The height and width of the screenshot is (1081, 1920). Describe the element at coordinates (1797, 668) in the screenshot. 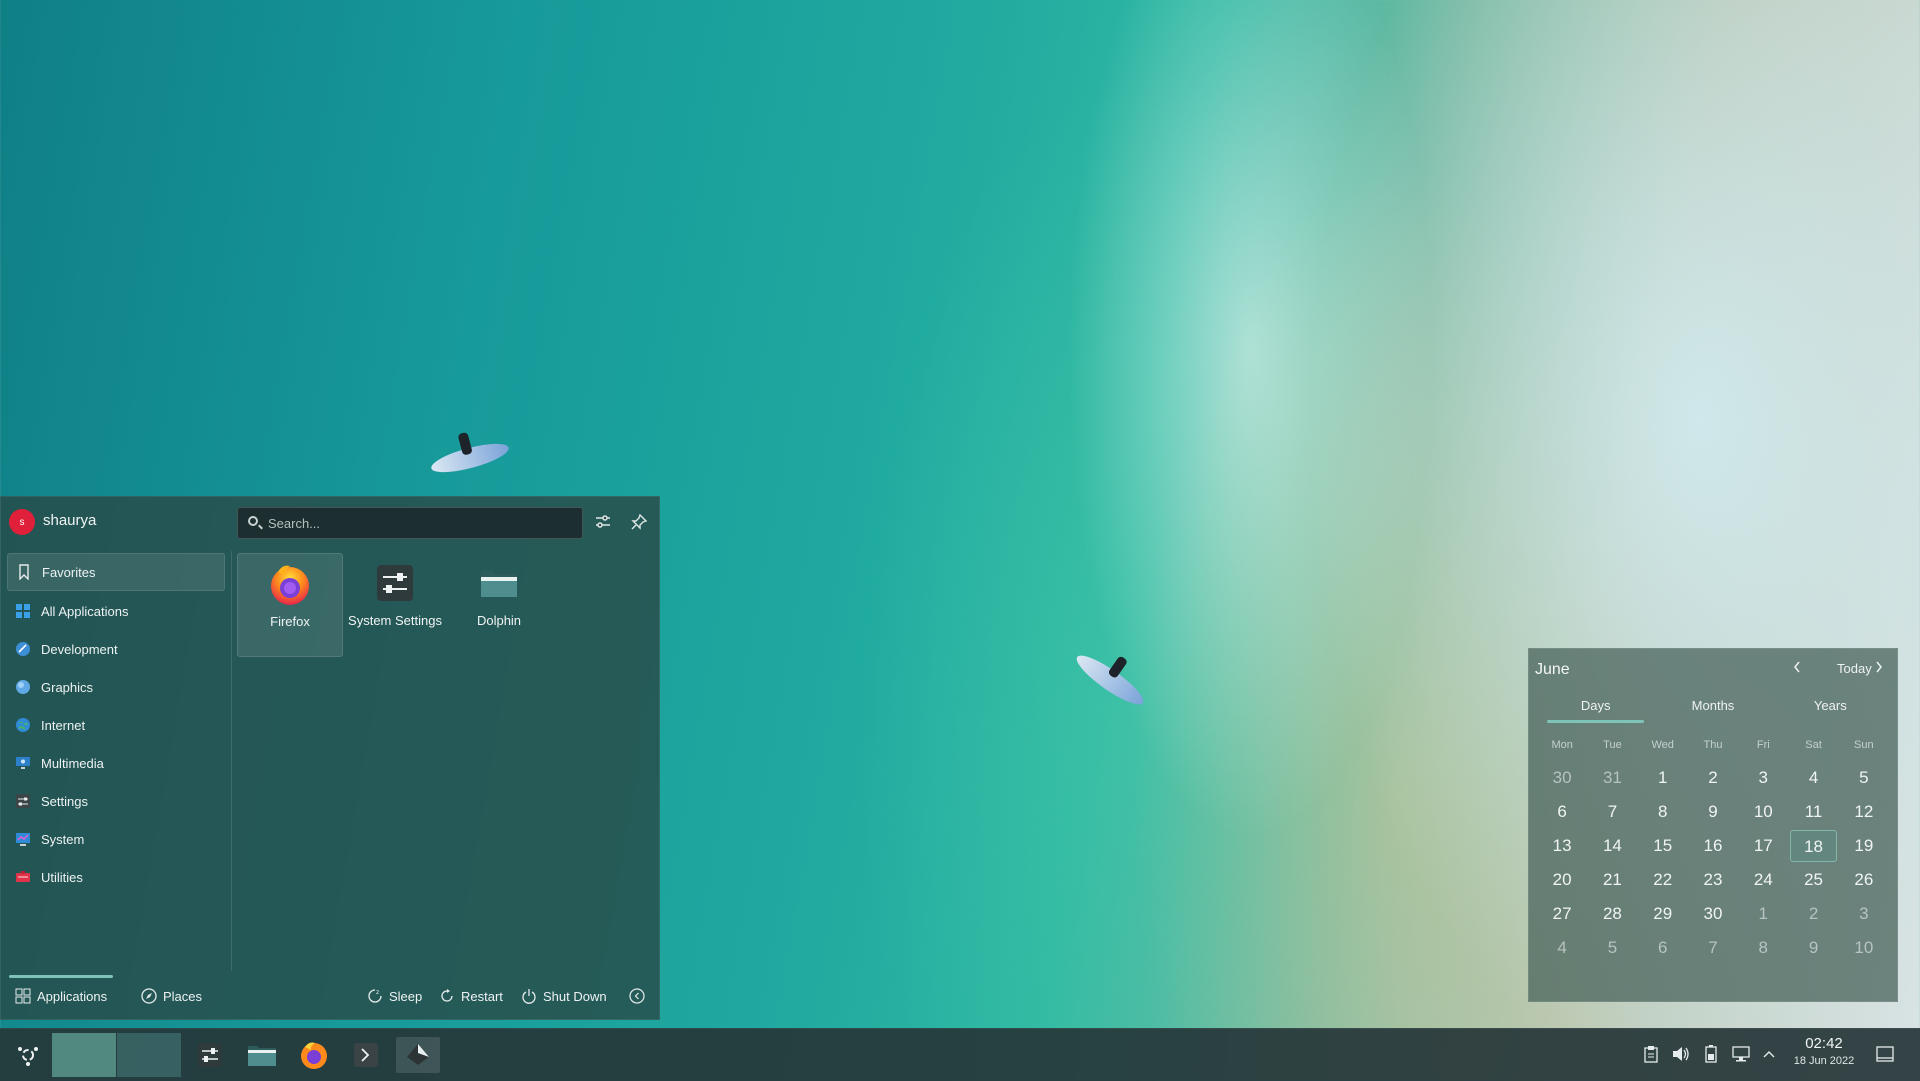

I see `previous-month-button` at that location.